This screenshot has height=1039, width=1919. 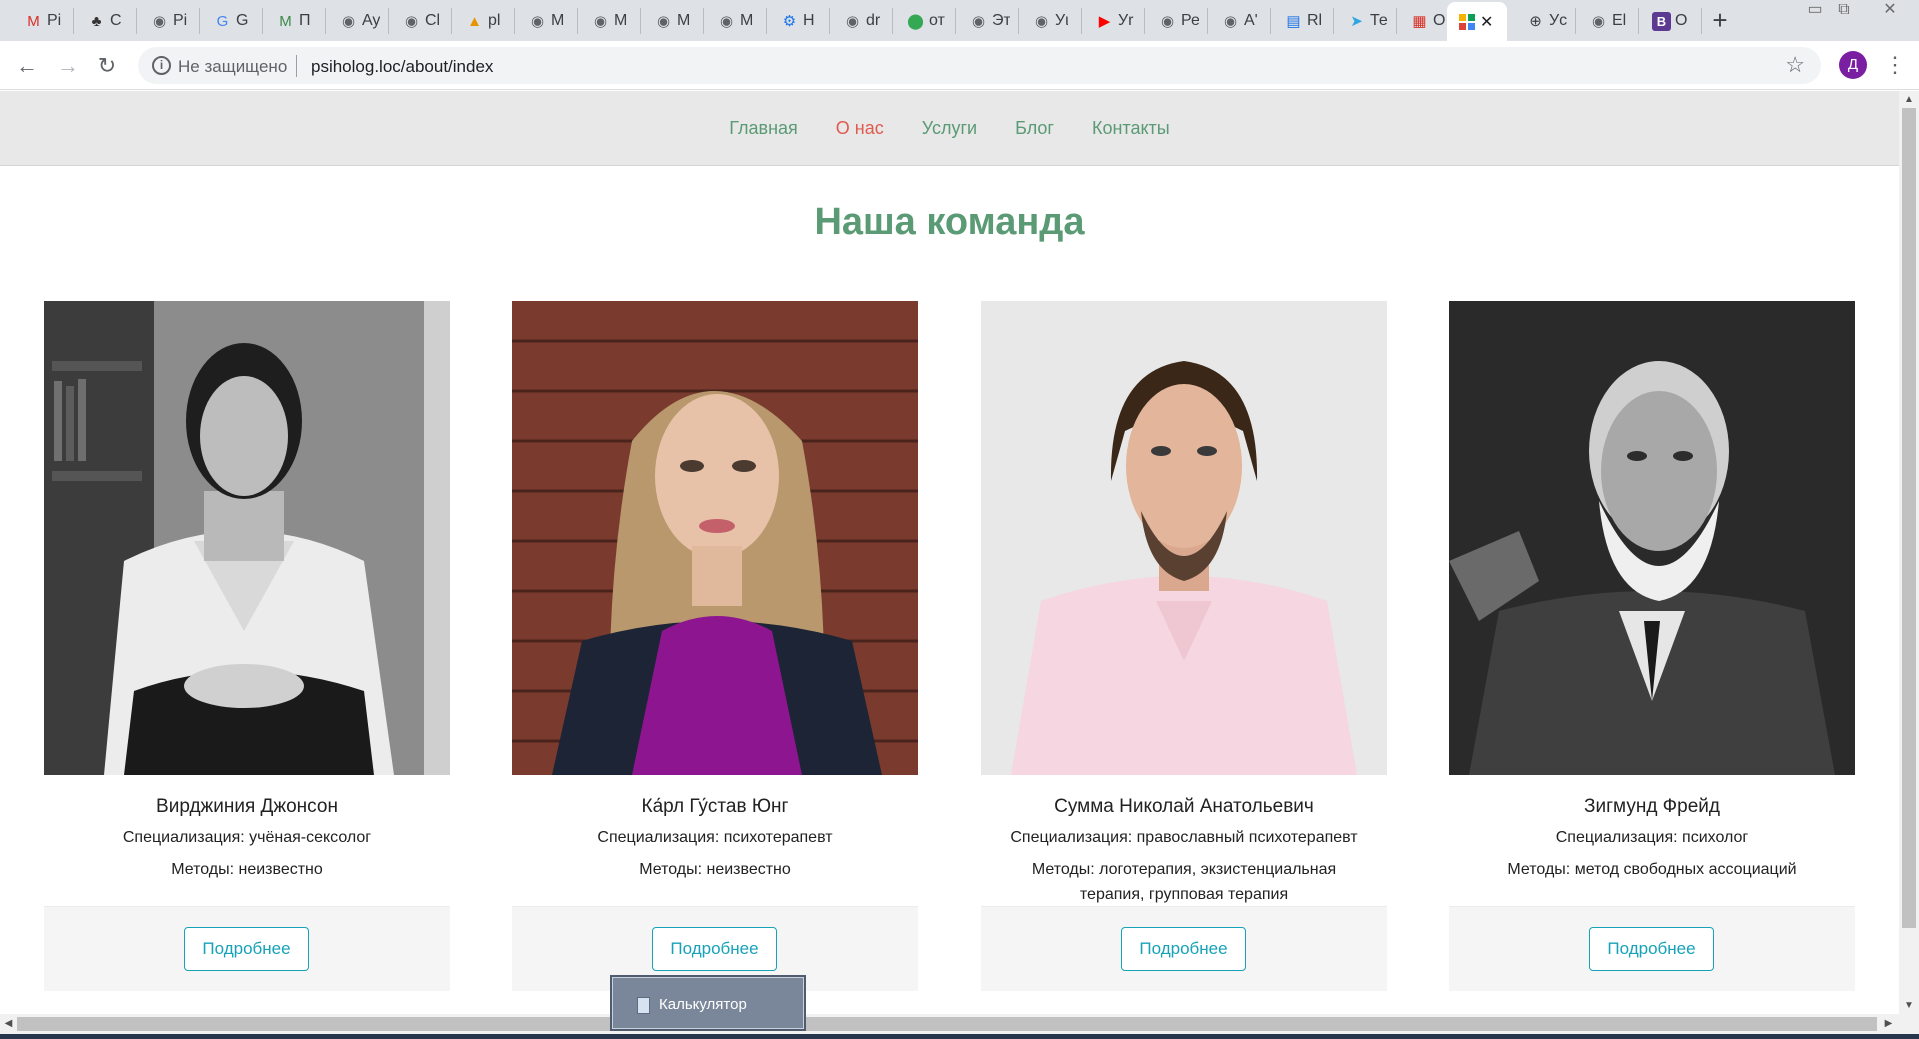 What do you see at coordinates (247, 806) in the screenshot?
I see `team-member-name: Вирджиния Джонсон` at bounding box center [247, 806].